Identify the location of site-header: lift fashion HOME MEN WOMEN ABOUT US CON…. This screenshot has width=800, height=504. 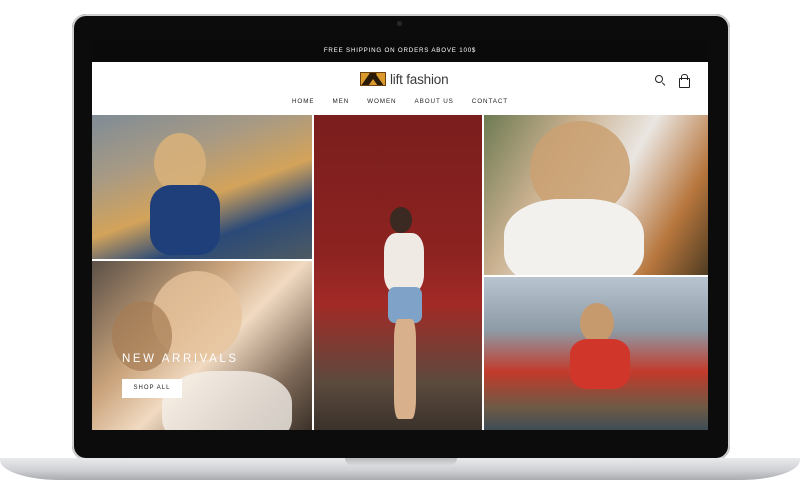
(400, 88).